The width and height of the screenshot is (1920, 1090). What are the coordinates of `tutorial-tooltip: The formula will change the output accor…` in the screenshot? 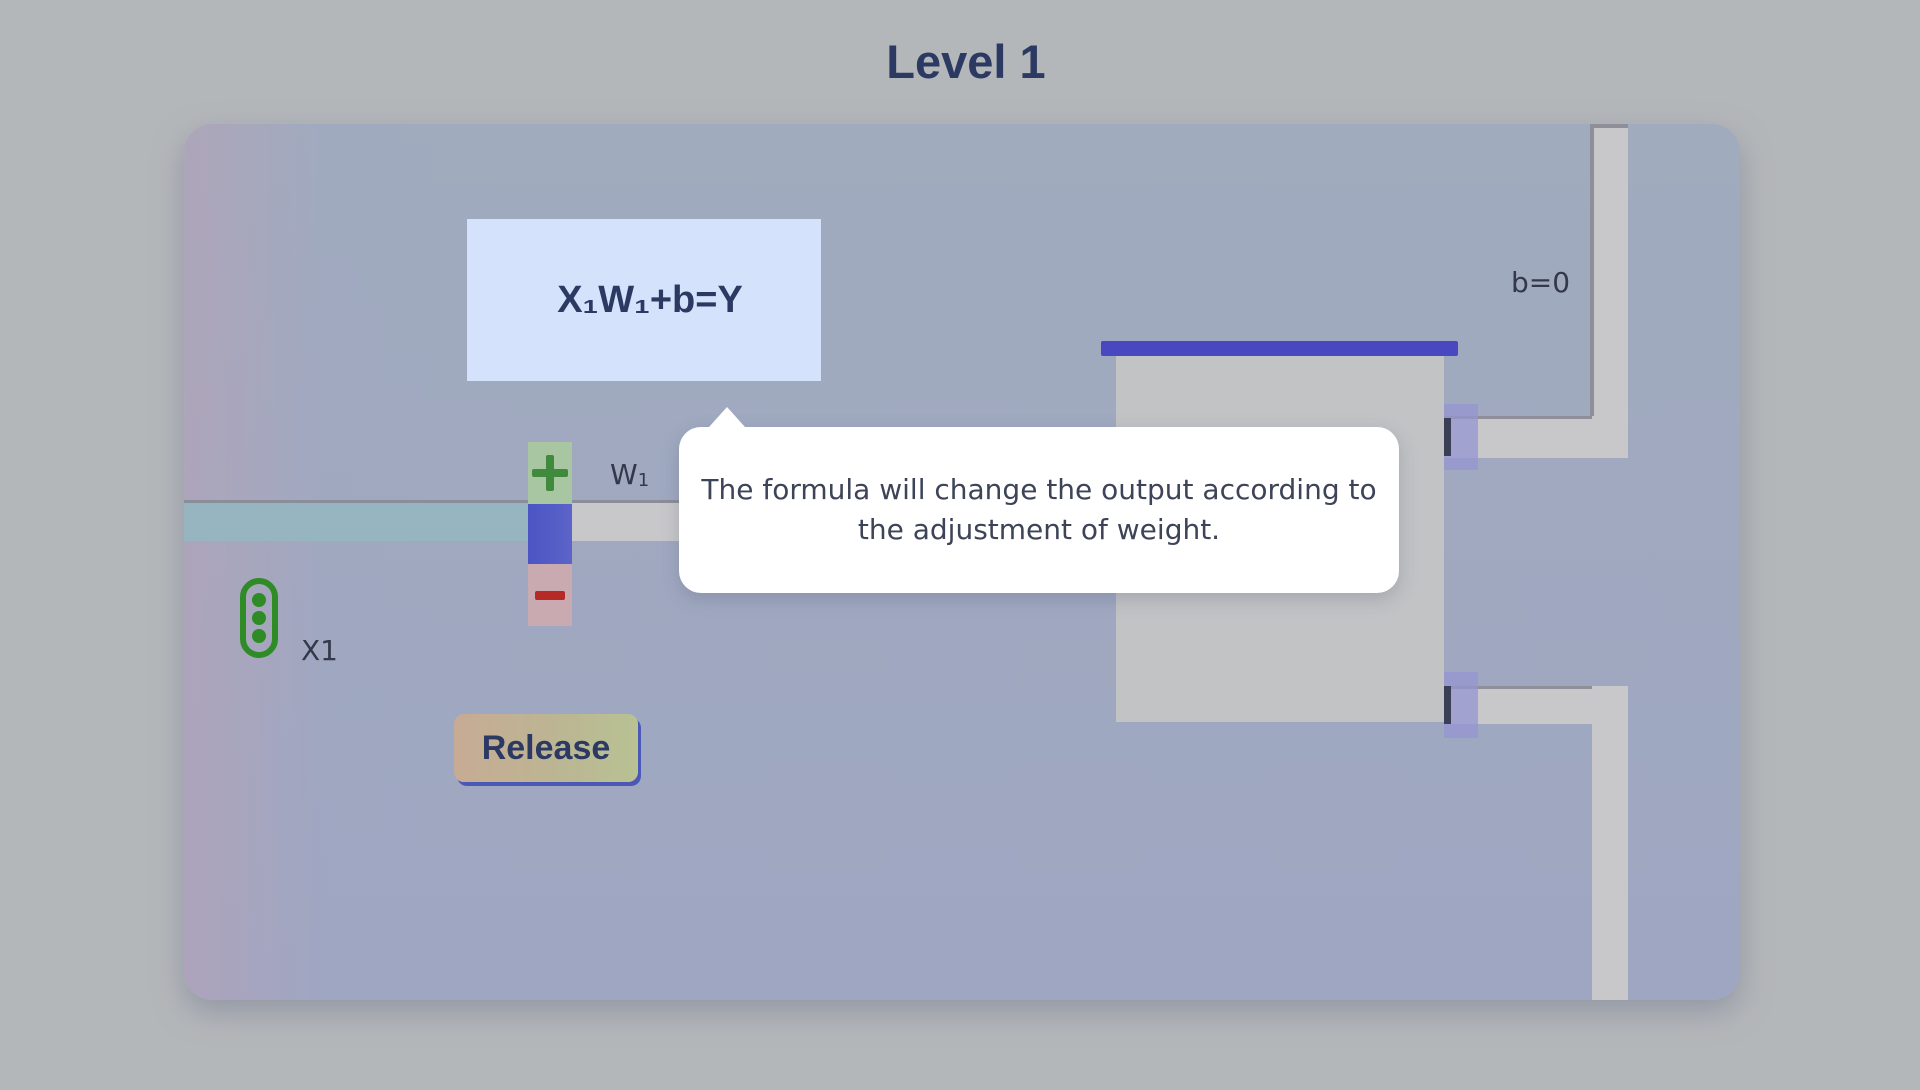 It's located at (1039, 500).